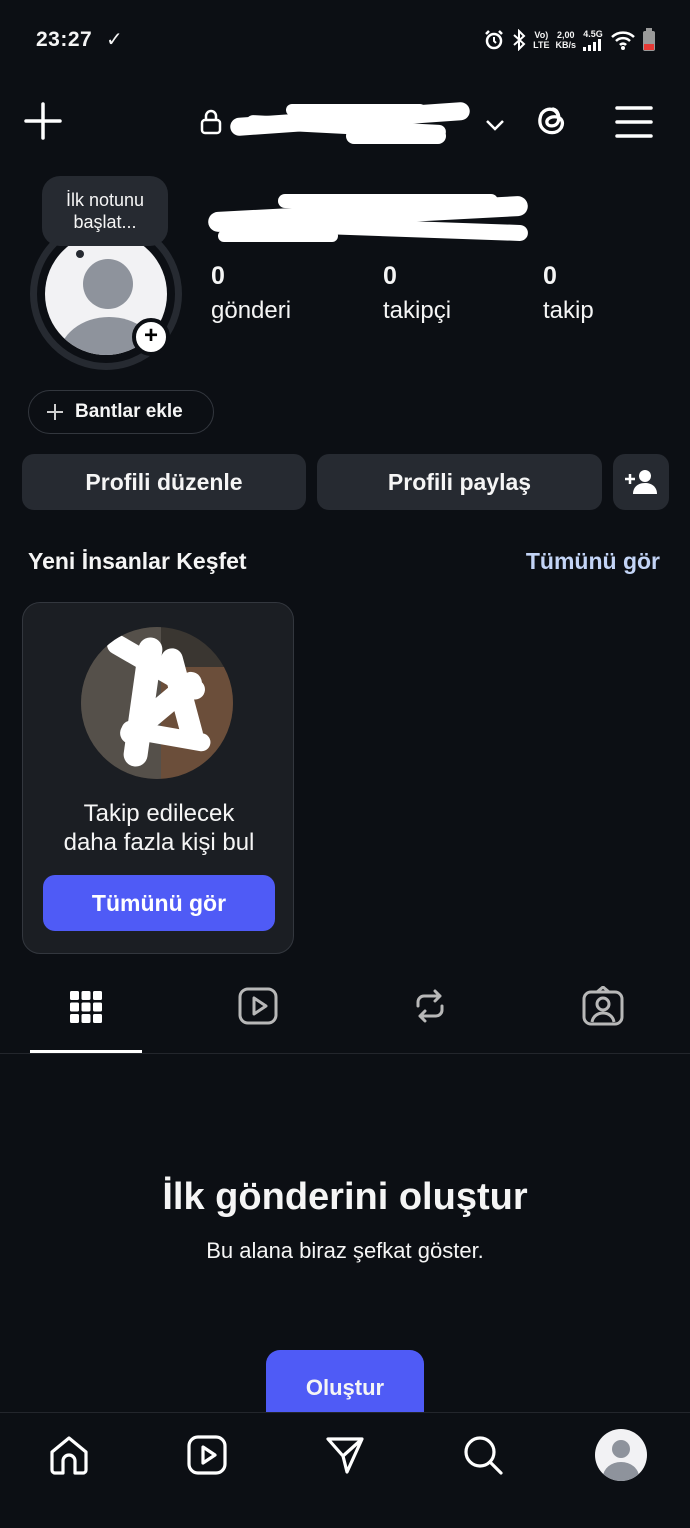  Describe the element at coordinates (157, 703) in the screenshot. I see `suggested-people-photo` at that location.